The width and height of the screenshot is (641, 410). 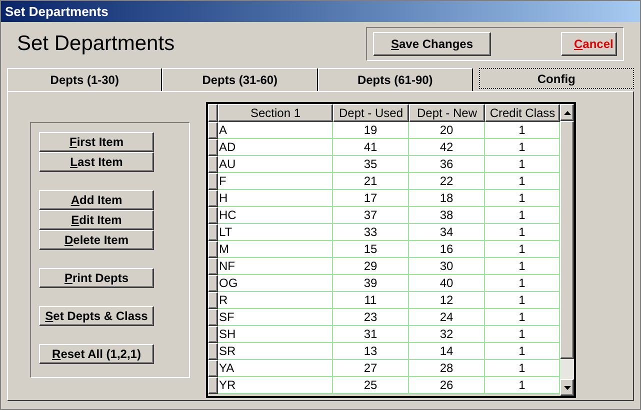 I want to click on down-arrow-icon, so click(x=567, y=388).